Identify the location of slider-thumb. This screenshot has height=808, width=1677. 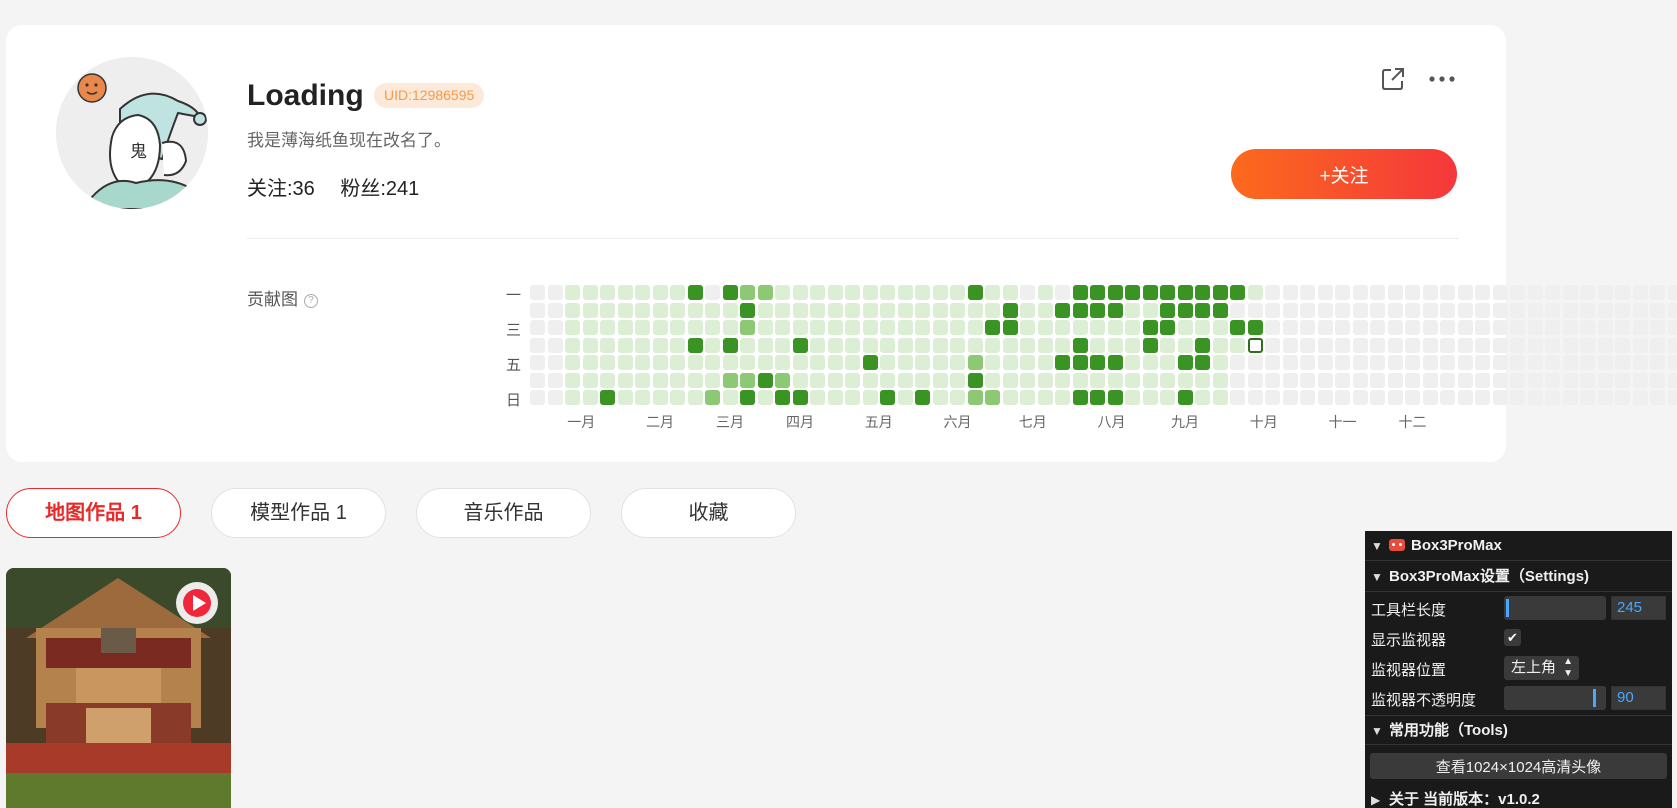
(1507, 608).